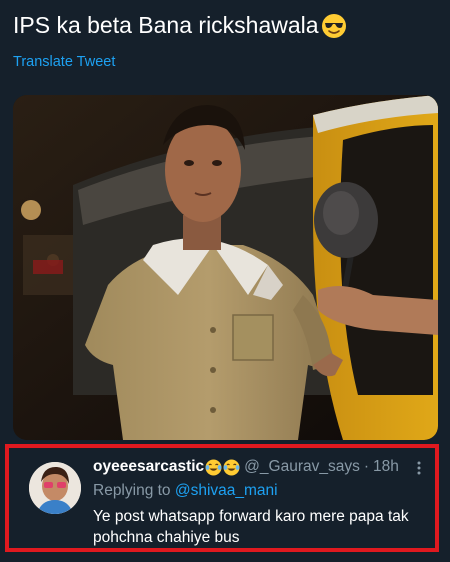 This screenshot has width=450, height=562. Describe the element at coordinates (55, 488) in the screenshot. I see `avatar` at that location.